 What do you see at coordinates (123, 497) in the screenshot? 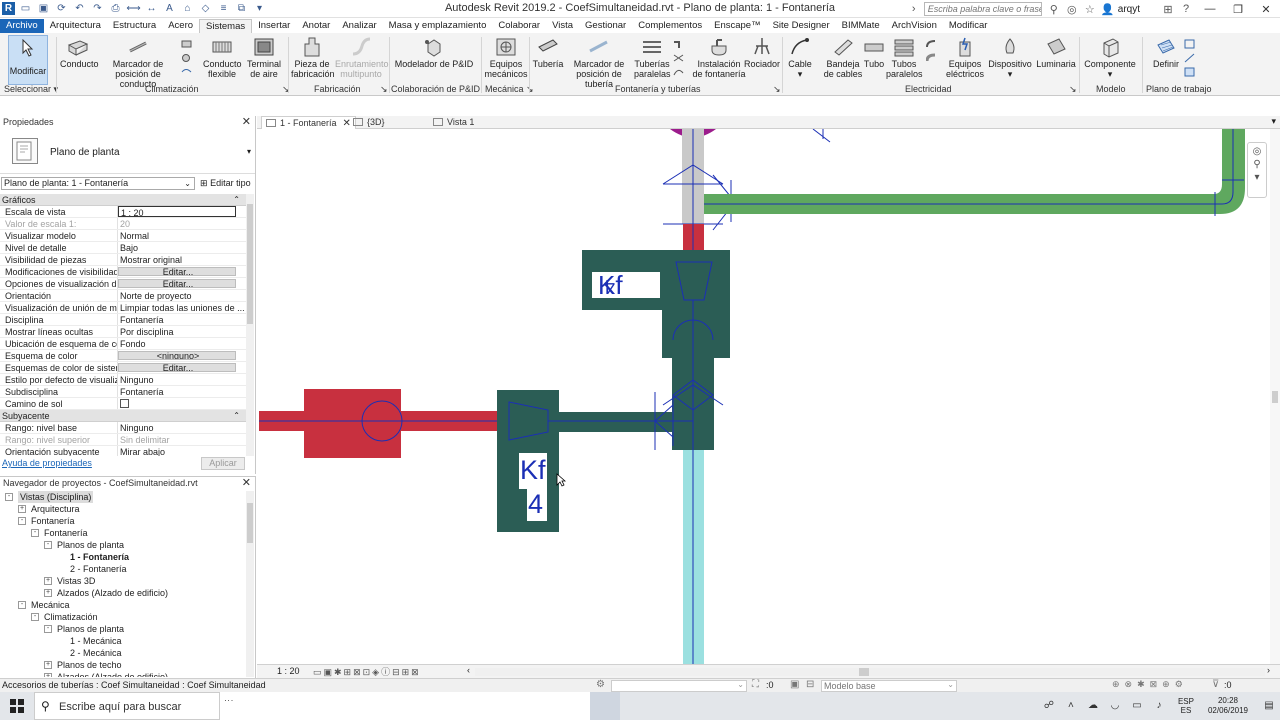
I see `browser-tree-item: - Vistas (Disciplina)` at bounding box center [123, 497].